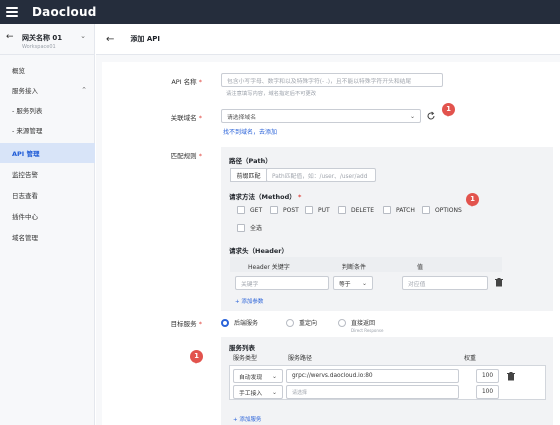  Describe the element at coordinates (256, 228) in the screenshot. I see `select-all-label: 全选` at that location.